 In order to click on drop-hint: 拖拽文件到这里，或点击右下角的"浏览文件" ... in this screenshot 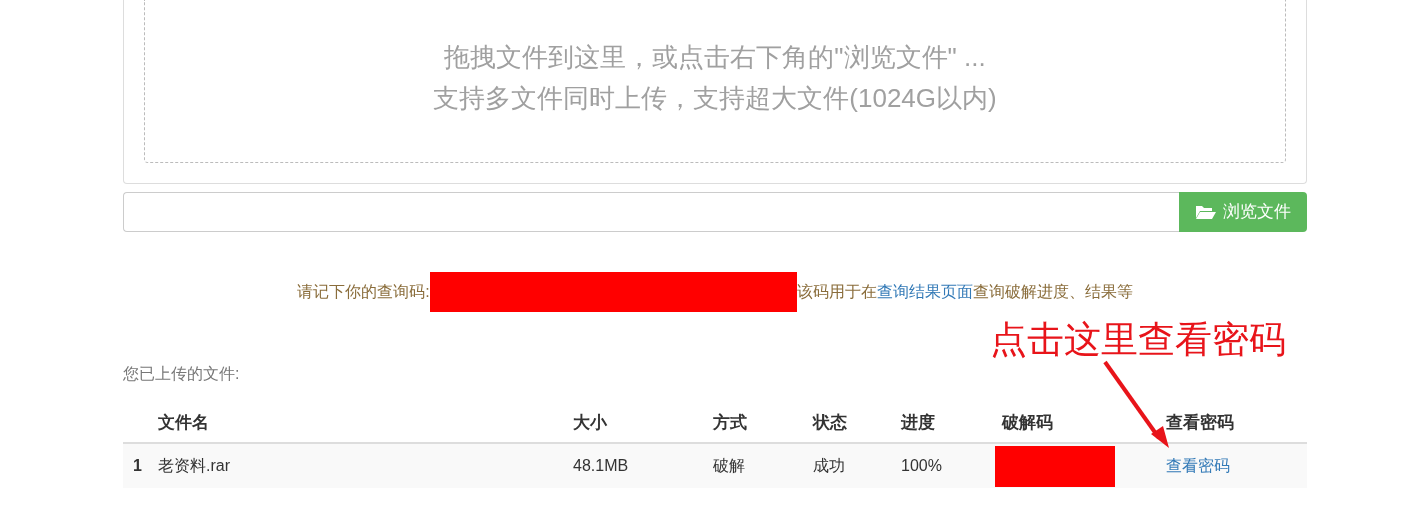, I will do `click(715, 57)`.